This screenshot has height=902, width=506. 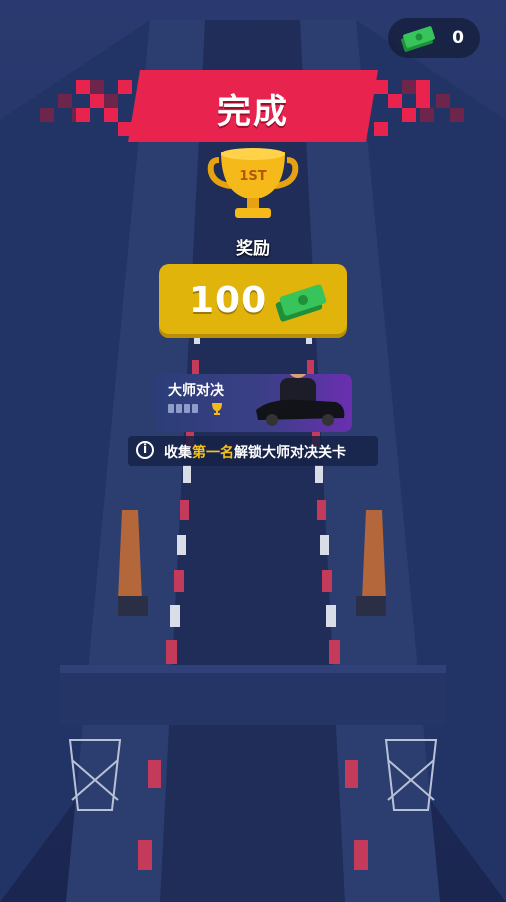 I want to click on currency-counter: 0, so click(x=434, y=38).